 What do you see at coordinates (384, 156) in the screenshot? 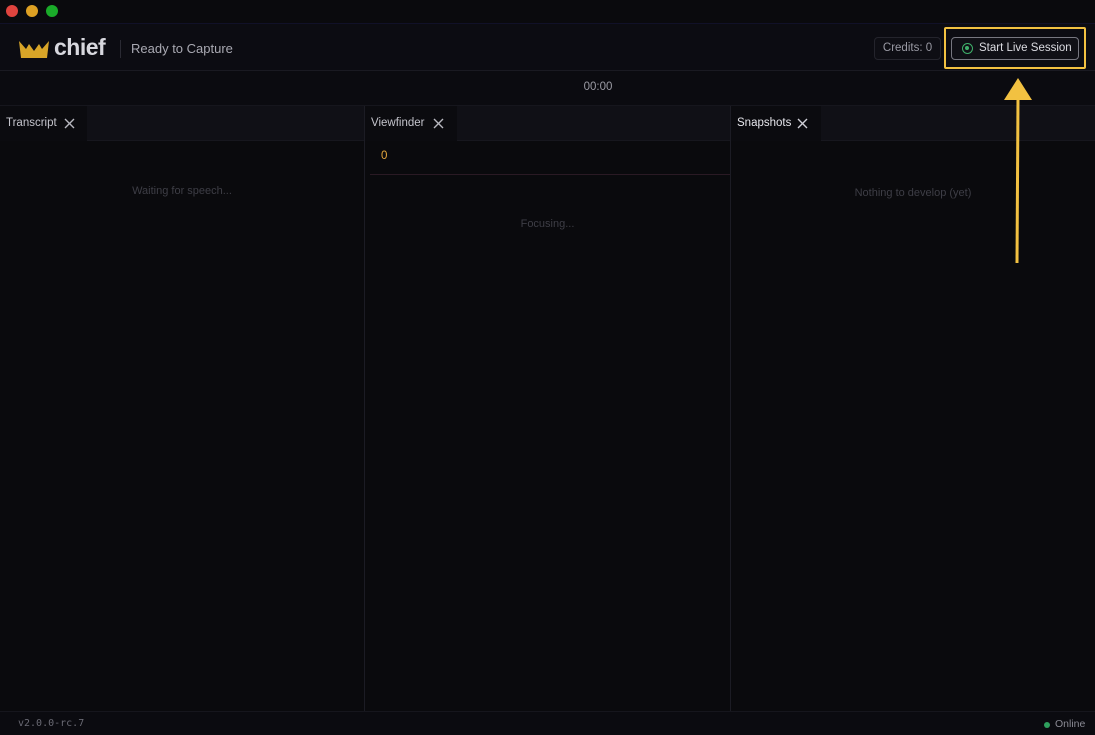
I see `viewfinder-counter: 0` at bounding box center [384, 156].